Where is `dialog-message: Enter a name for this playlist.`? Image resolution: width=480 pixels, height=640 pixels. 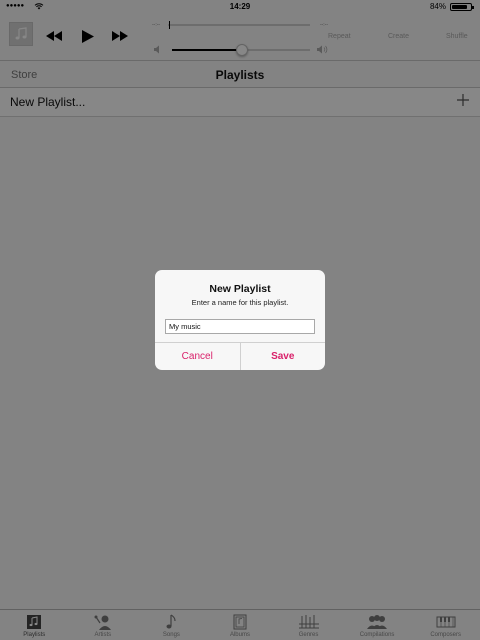
dialog-message: Enter a name for this playlist. is located at coordinates (240, 302).